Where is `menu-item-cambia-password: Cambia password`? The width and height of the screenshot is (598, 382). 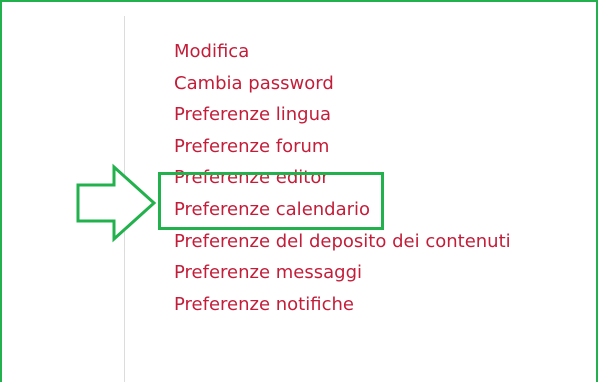 menu-item-cambia-password: Cambia password is located at coordinates (342, 84).